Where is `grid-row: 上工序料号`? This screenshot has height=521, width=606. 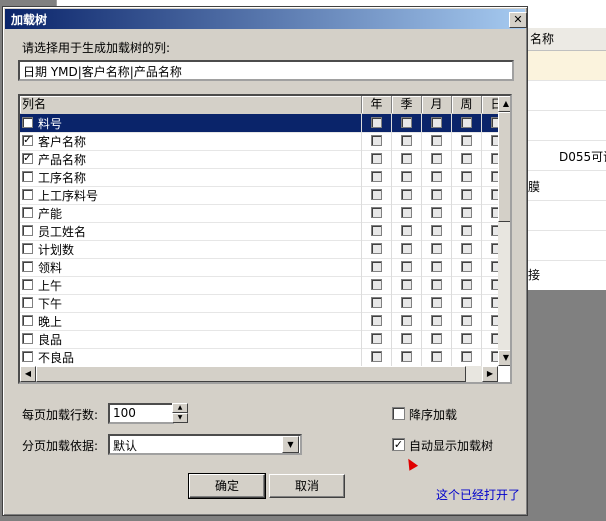
grid-row: 上工序料号 is located at coordinates (261, 195).